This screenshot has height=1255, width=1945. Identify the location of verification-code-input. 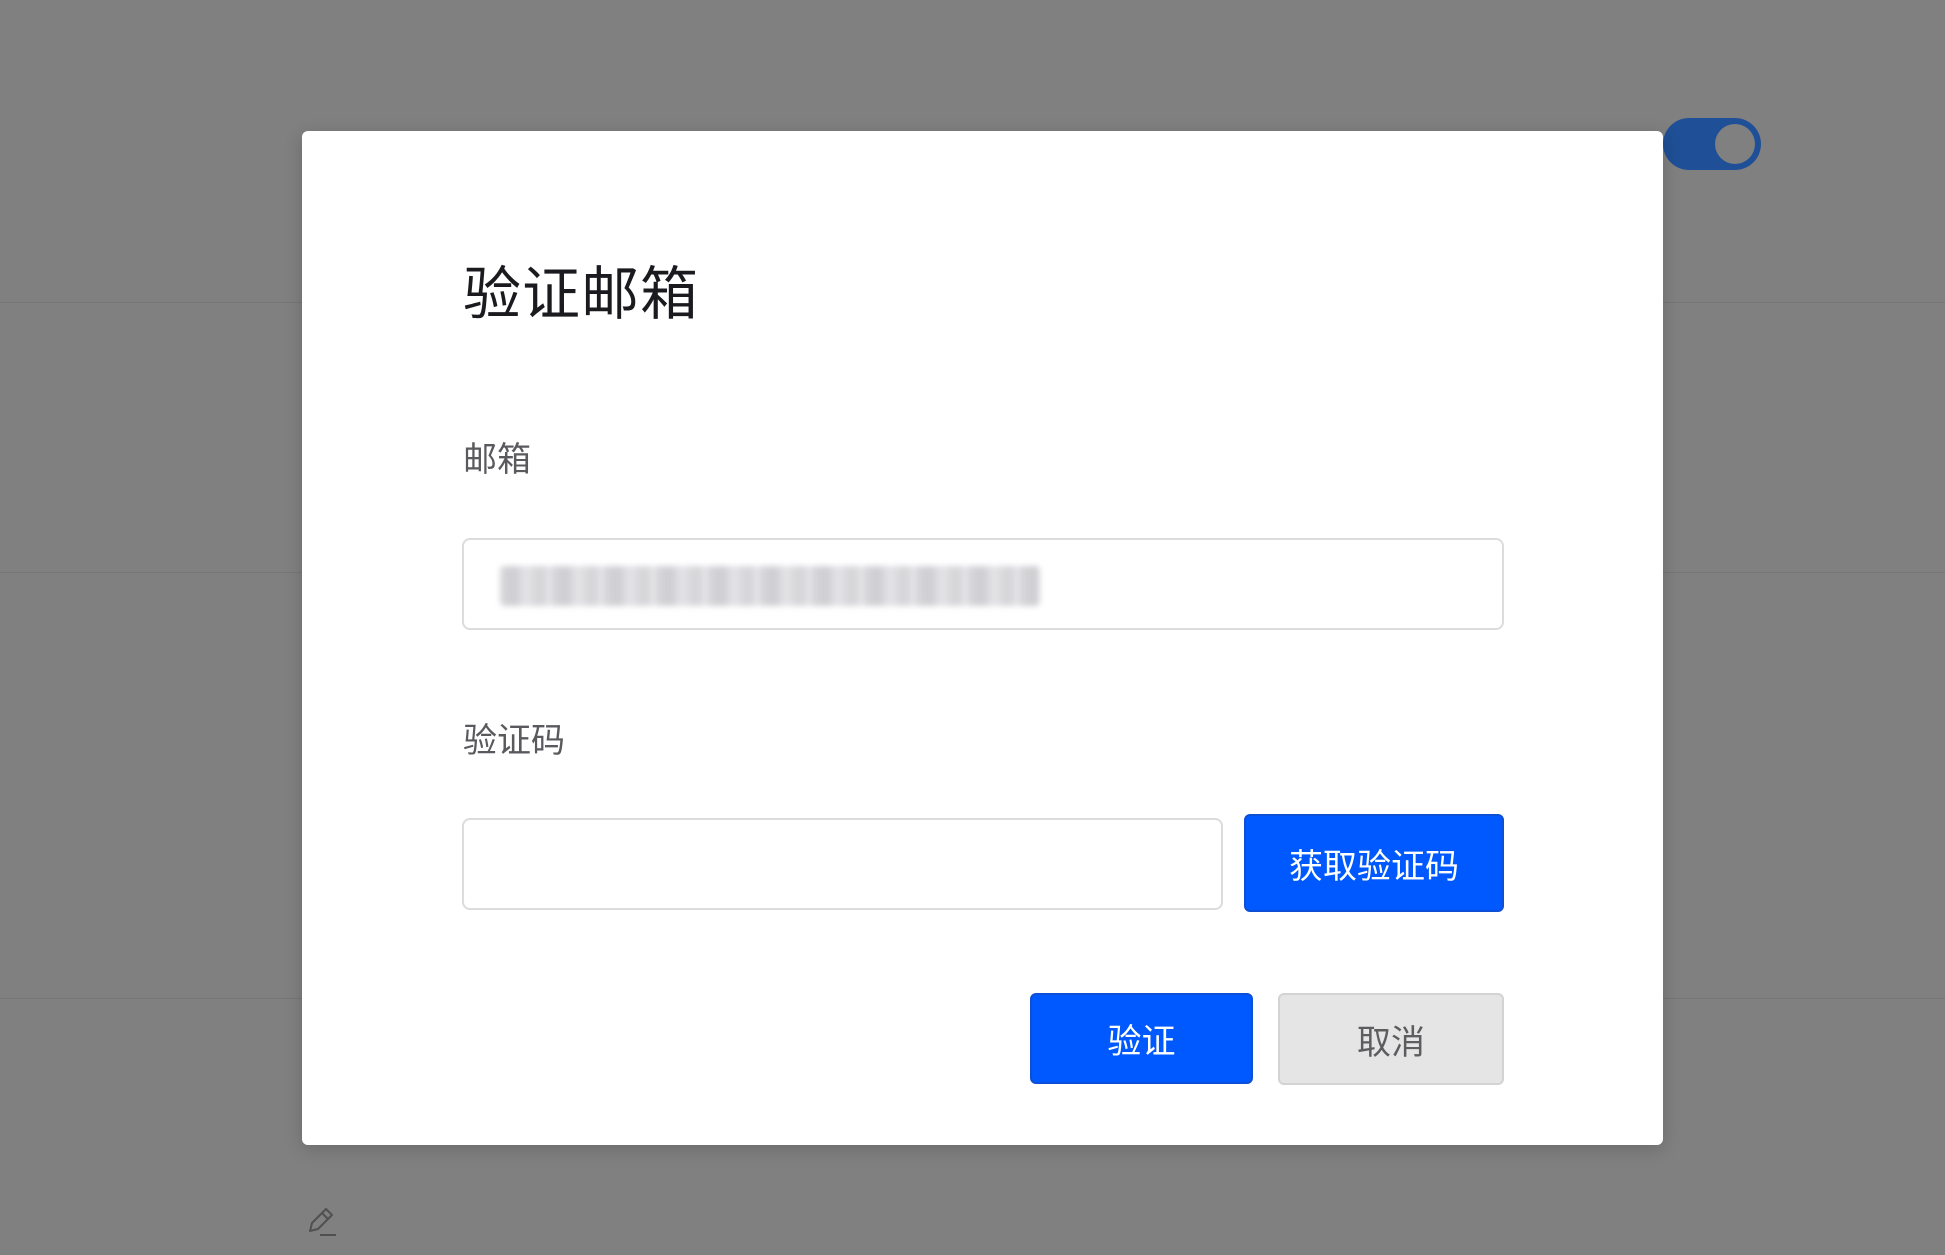
(842, 864).